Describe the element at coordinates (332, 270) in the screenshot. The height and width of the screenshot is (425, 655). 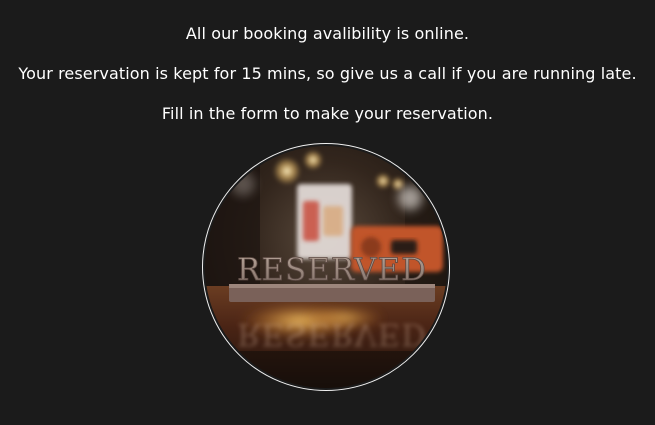
I see `reserved-sign-text: RESERVED` at that location.